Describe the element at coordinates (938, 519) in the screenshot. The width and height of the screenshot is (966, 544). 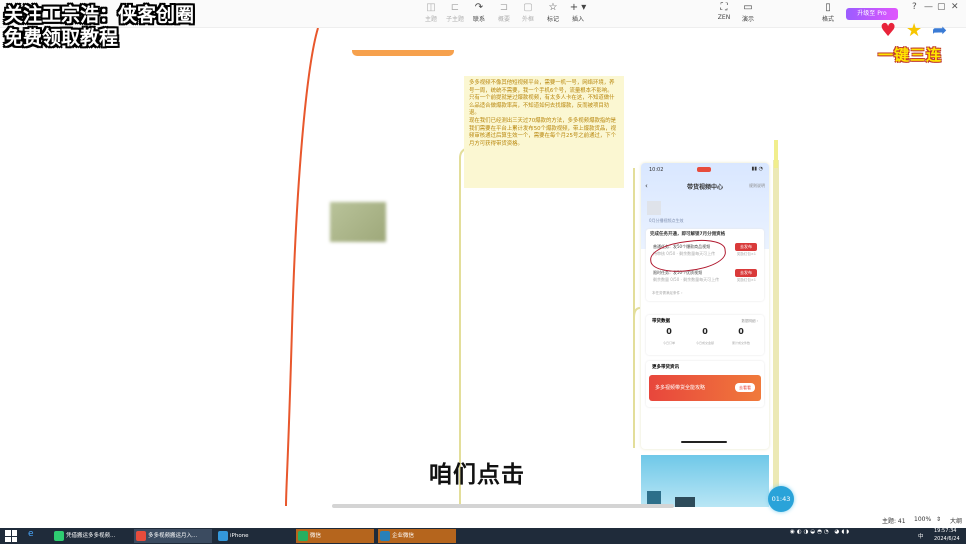
I see `zoom-stepper-icon: ⇕` at that location.